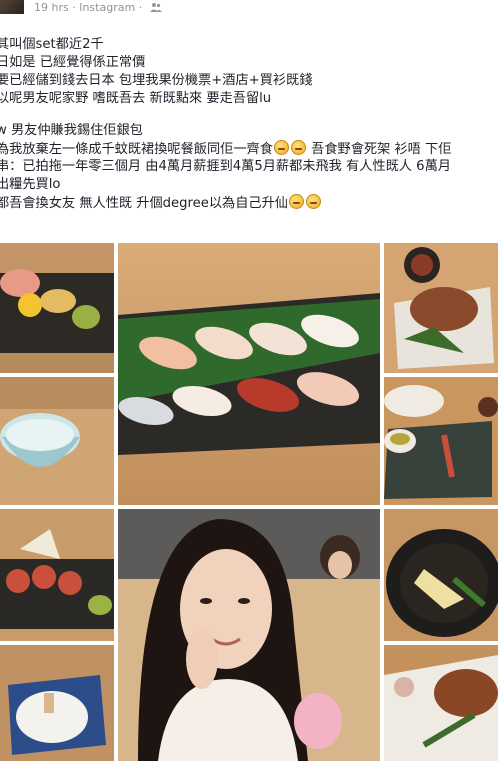 This screenshot has width=498, height=761. What do you see at coordinates (381, 149) in the screenshot?
I see `post-line-part: 吾食野會死架 衫唔 下佢` at bounding box center [381, 149].